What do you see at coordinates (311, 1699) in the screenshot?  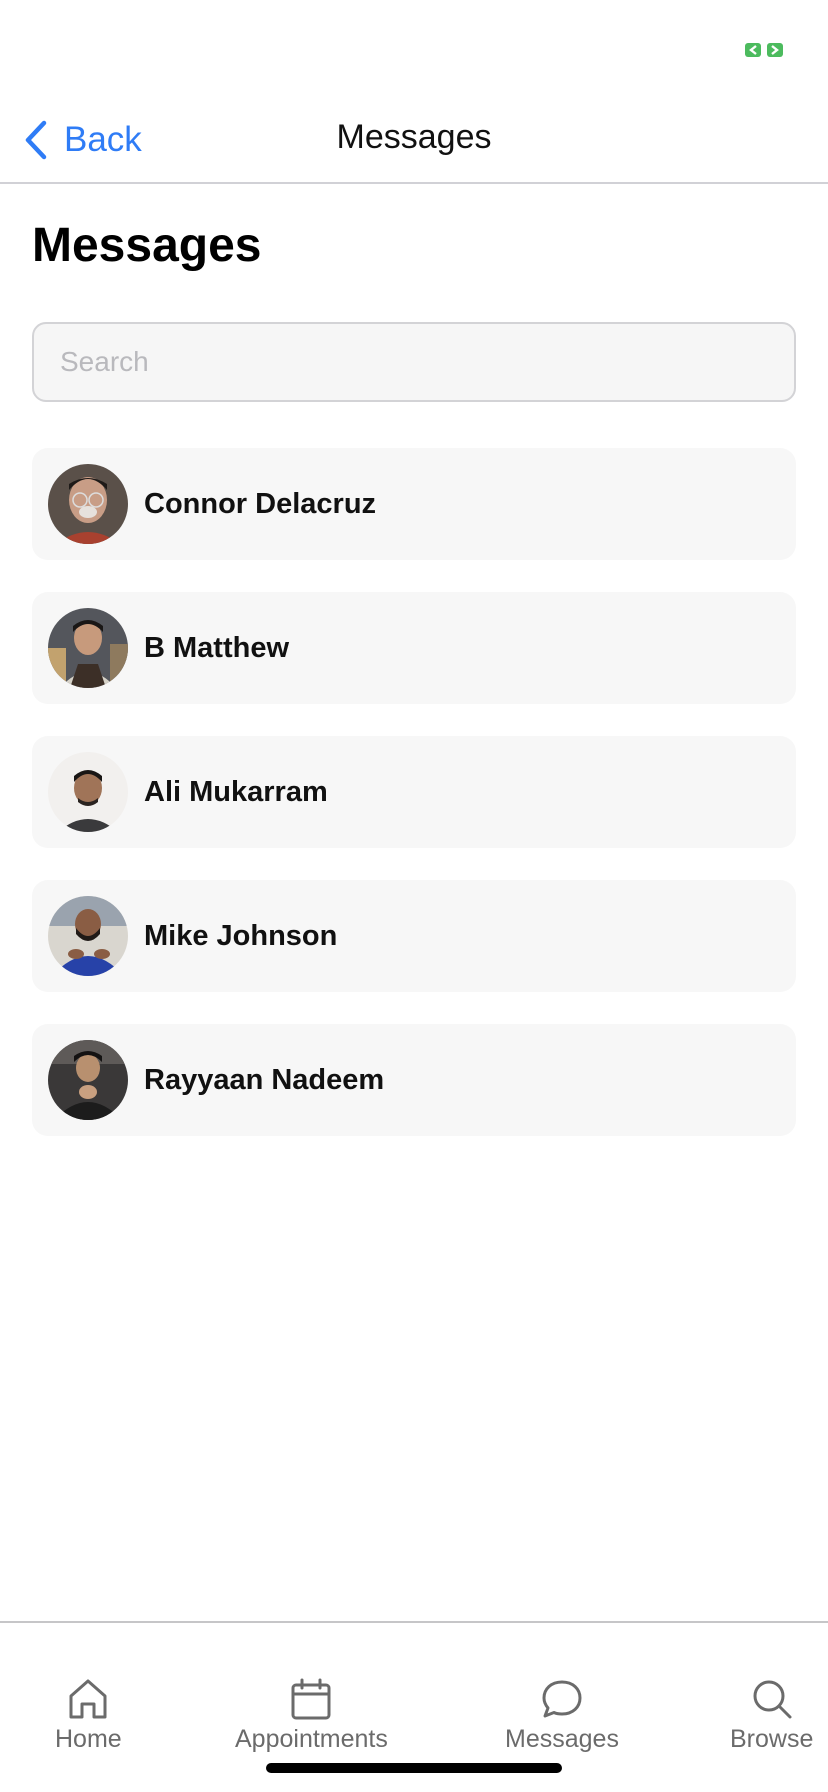 I see `calendar-icon` at bounding box center [311, 1699].